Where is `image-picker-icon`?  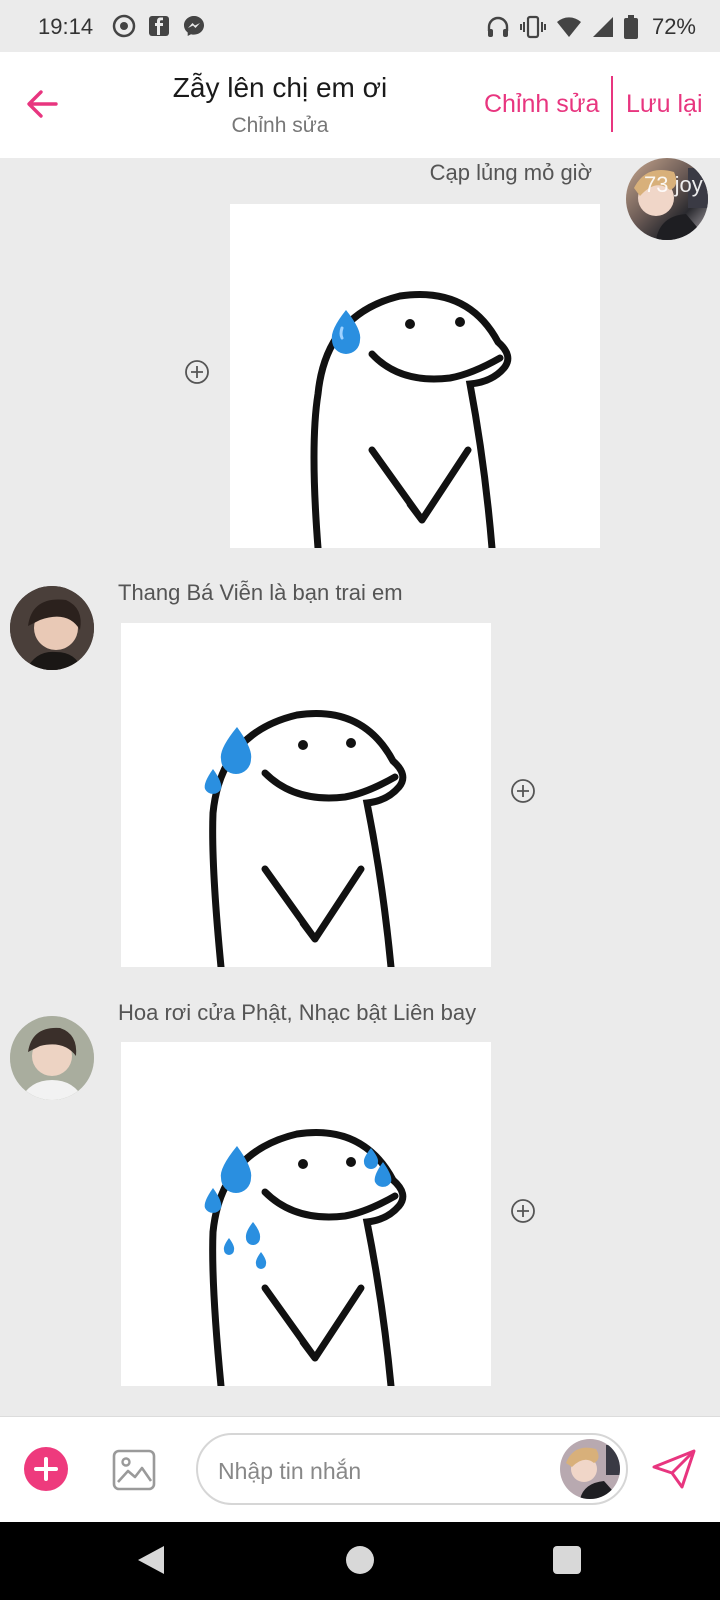 image-picker-icon is located at coordinates (134, 1470).